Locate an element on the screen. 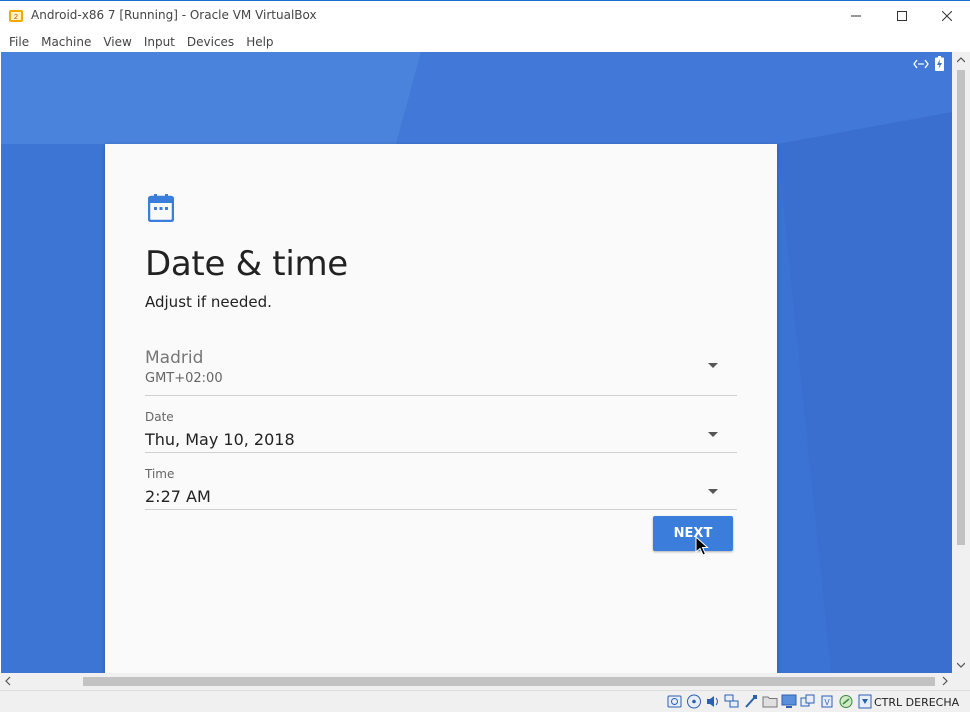 This screenshot has width=970, height=712. status-bar: V CTRL DERECHA is located at coordinates (485, 701).